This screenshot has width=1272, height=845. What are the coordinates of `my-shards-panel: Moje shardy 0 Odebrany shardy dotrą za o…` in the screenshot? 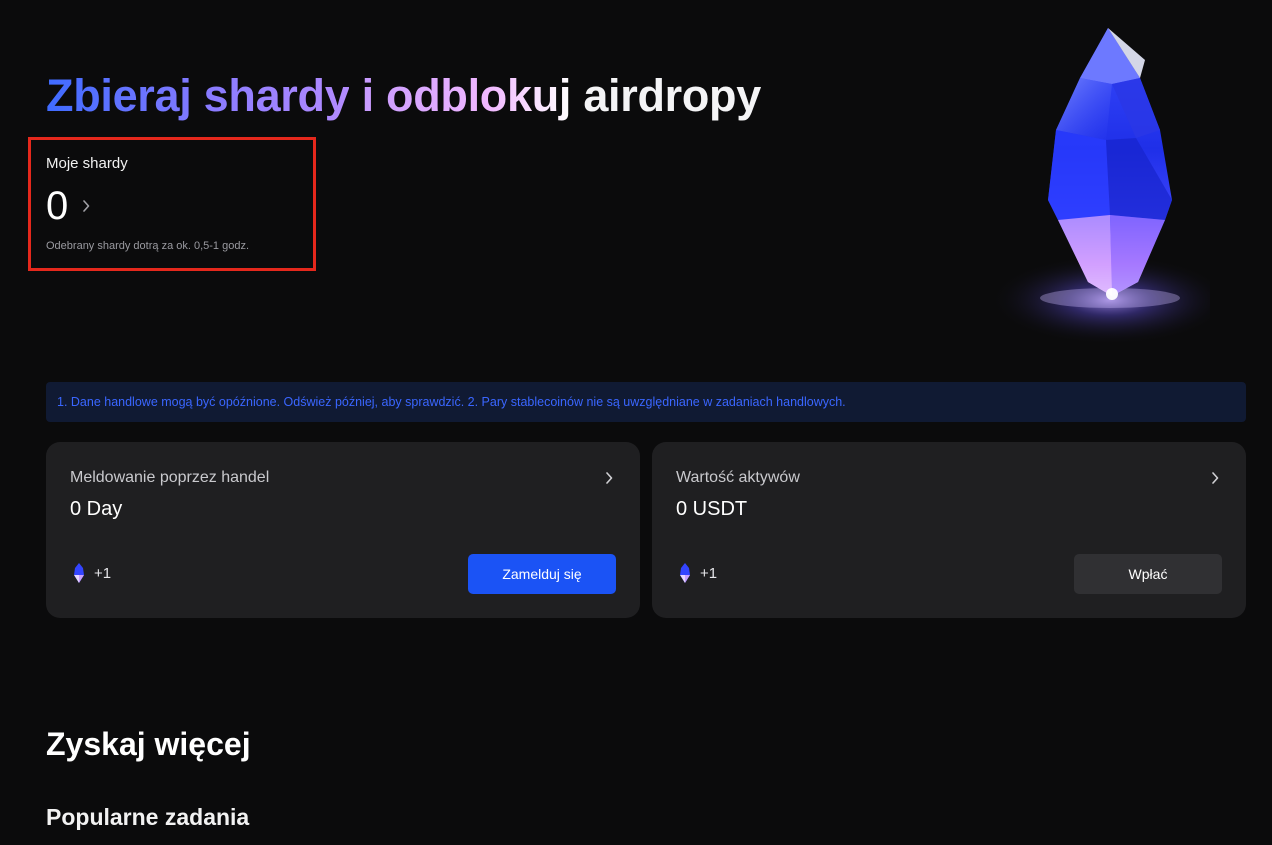 It's located at (172, 204).